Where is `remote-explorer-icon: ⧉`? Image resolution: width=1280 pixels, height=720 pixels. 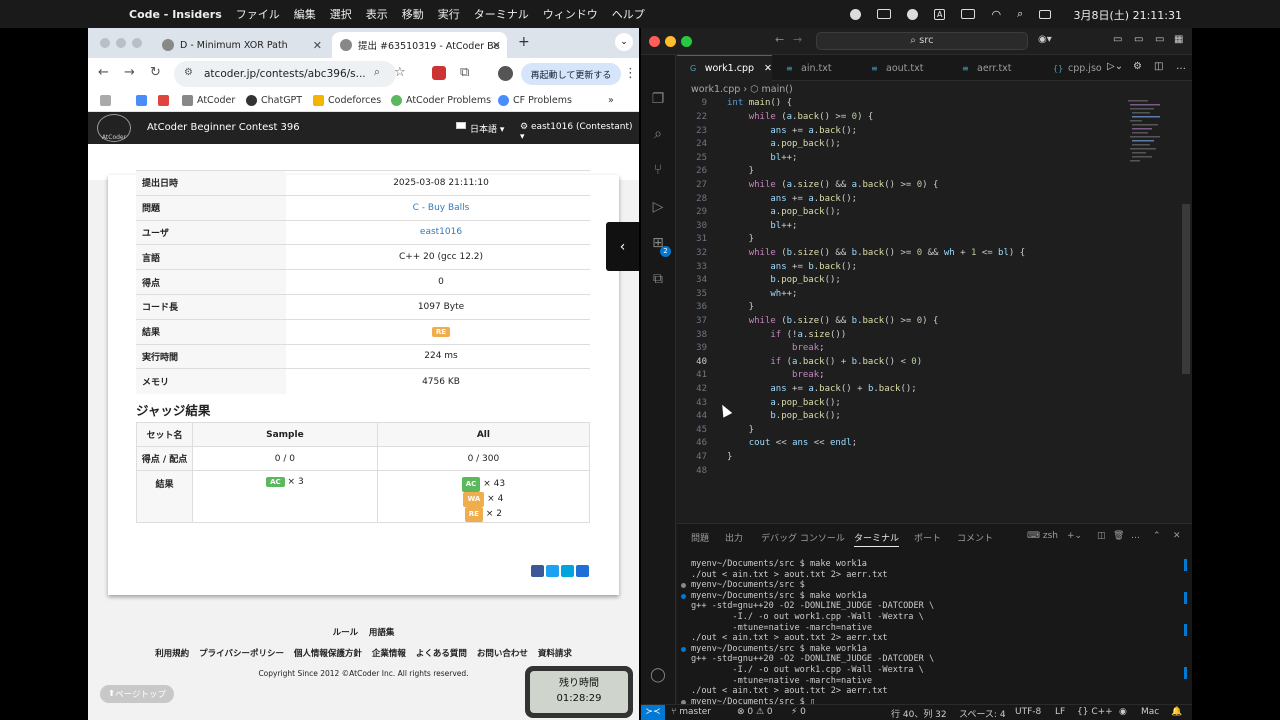
remote-explorer-icon: ⧉ is located at coordinates (658, 280).